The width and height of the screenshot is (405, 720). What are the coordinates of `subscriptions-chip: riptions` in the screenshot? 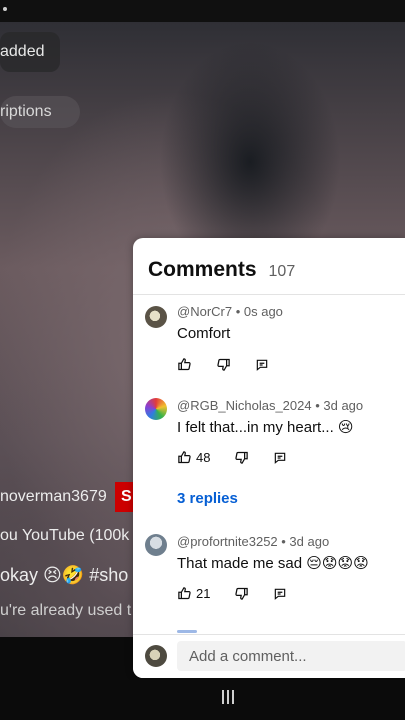 It's located at (40, 112).